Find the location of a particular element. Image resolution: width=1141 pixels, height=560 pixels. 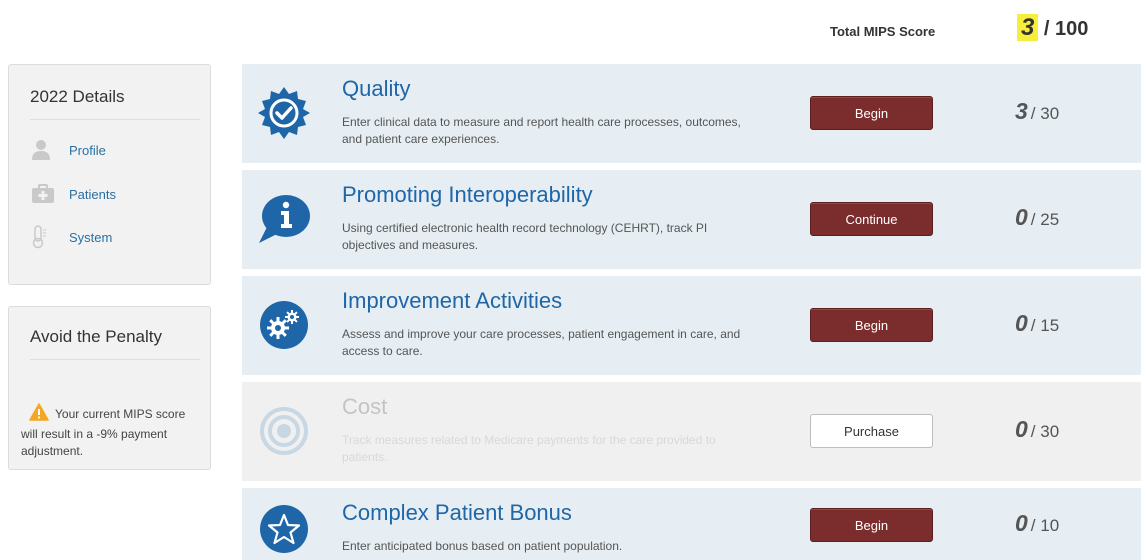

category-score: 0/ 25 is located at coordinates (1037, 217).